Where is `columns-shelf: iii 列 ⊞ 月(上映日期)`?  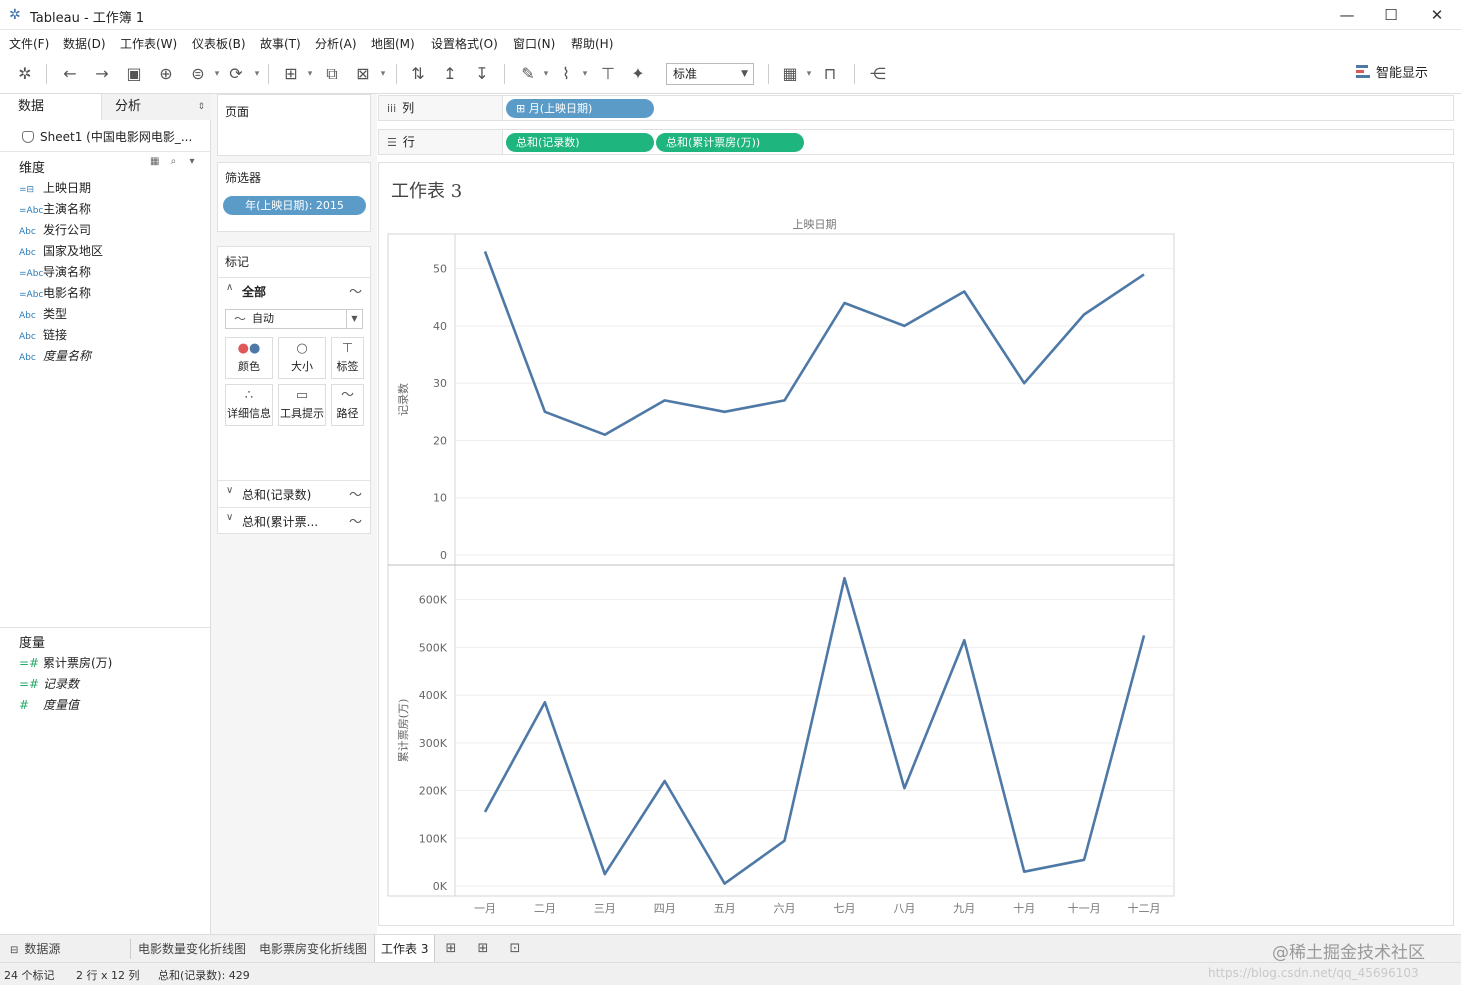 columns-shelf: iii 列 ⊞ 月(上映日期) is located at coordinates (916, 108).